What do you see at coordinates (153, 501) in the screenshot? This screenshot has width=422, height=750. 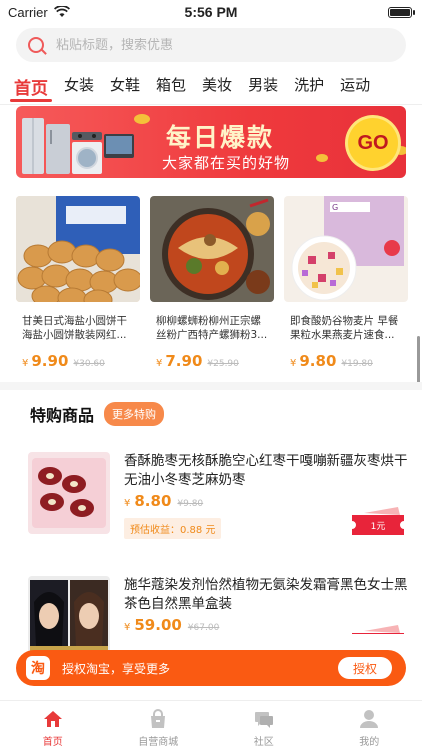 I see `price-value: 8.80` at bounding box center [153, 501].